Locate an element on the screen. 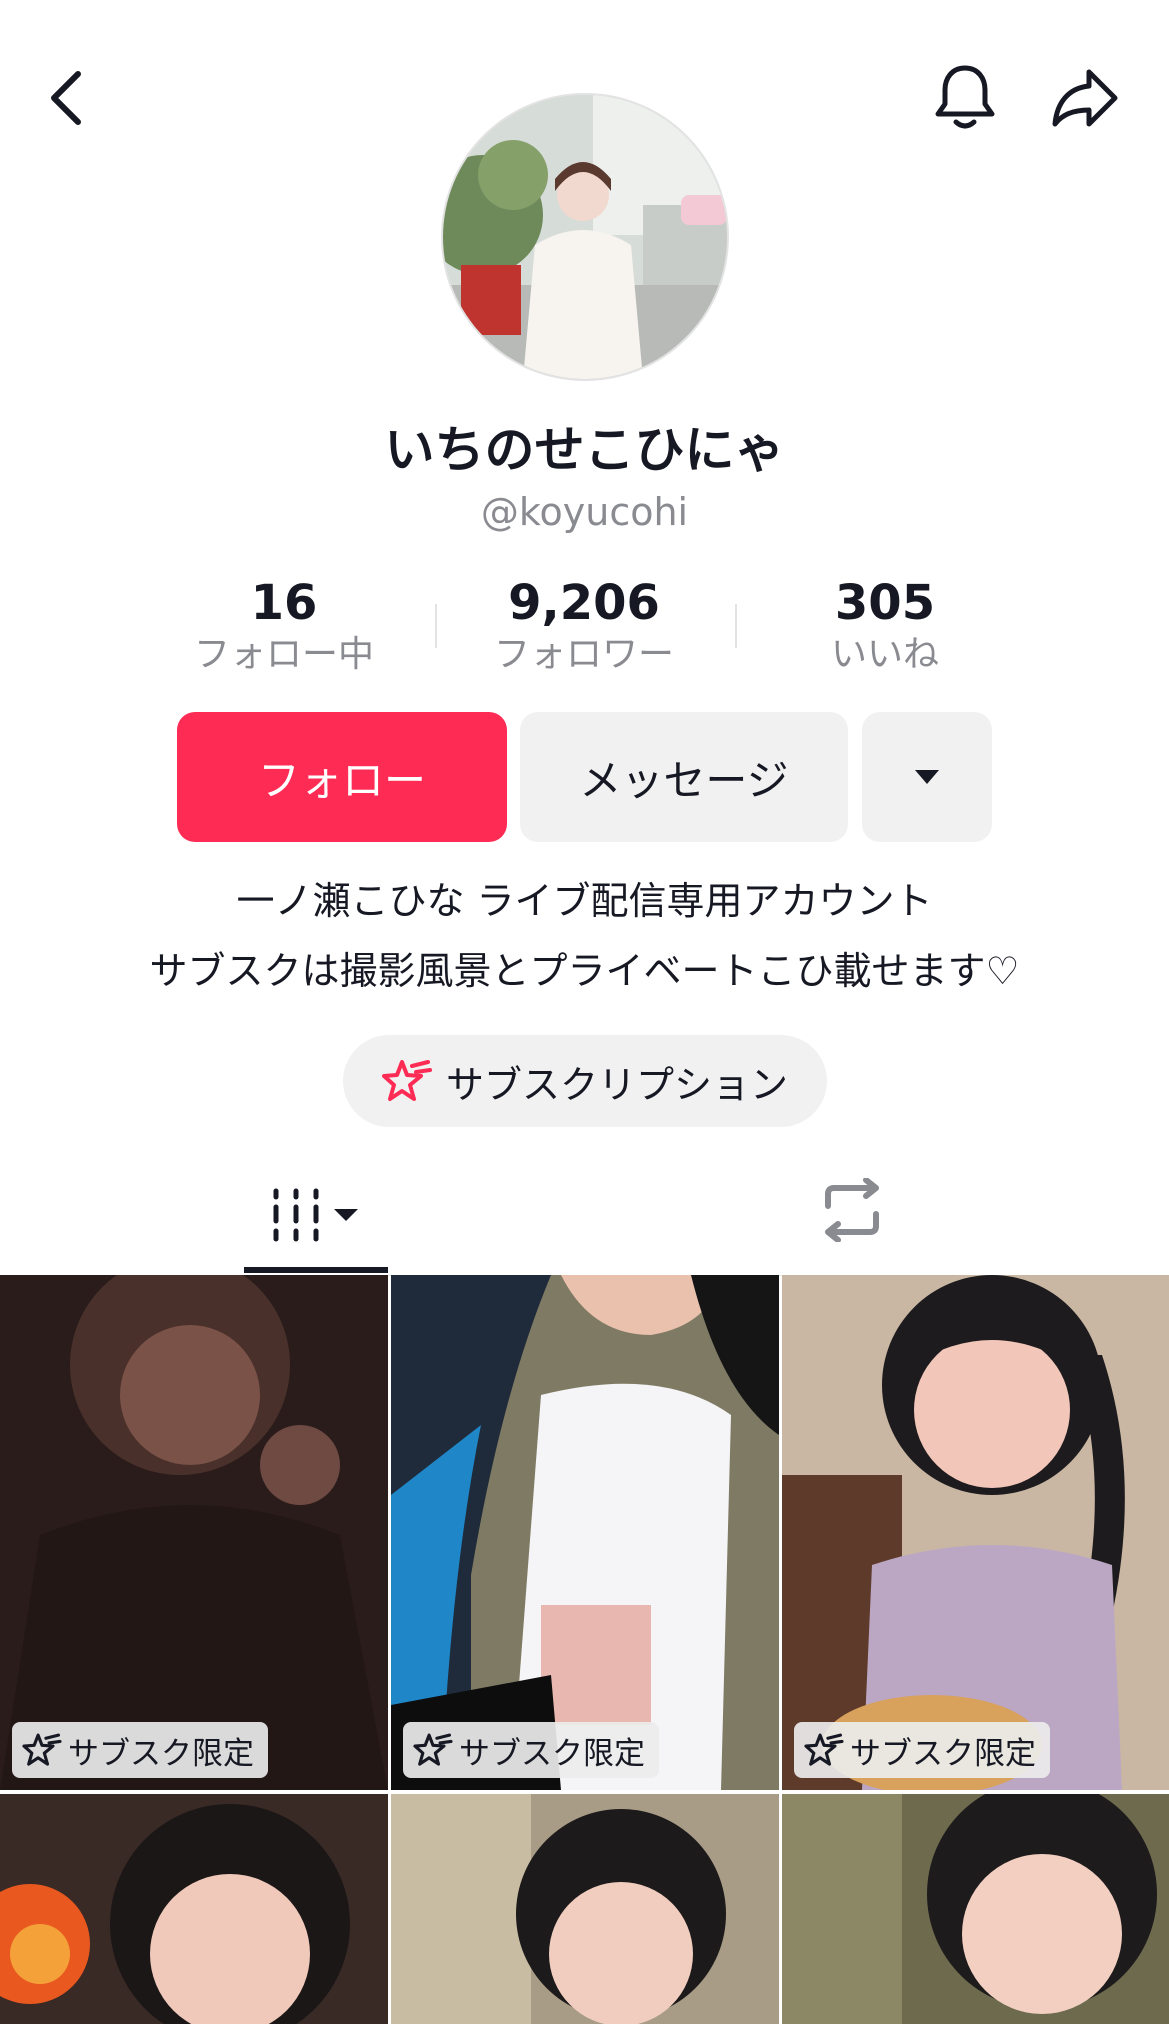  more-options-button is located at coordinates (927, 777).